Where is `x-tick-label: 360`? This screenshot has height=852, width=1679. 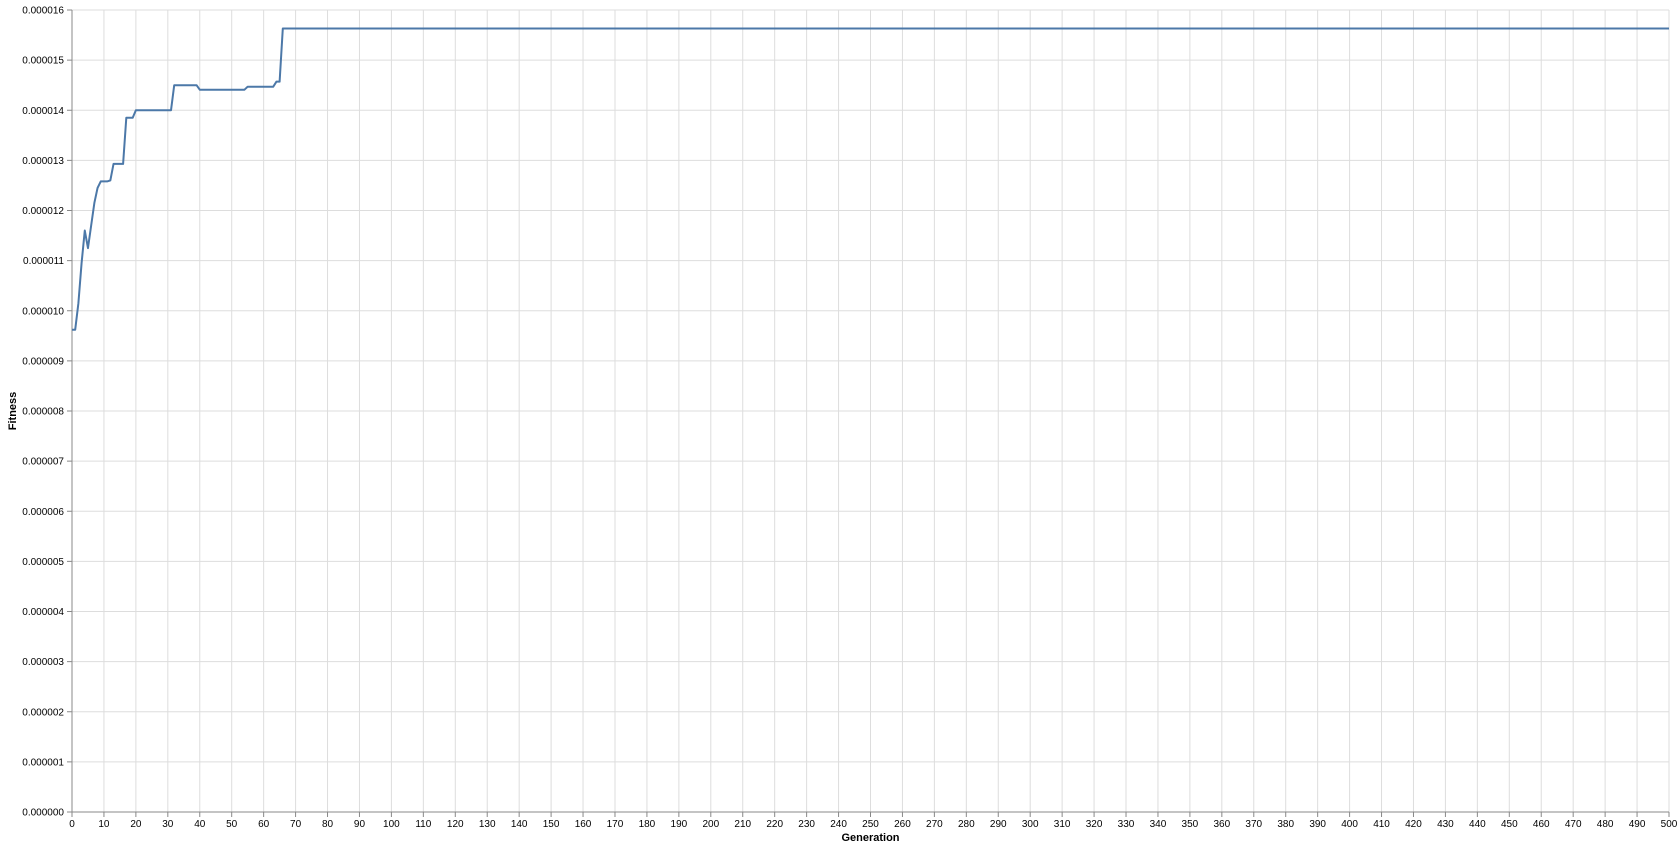 x-tick-label: 360 is located at coordinates (1221, 824).